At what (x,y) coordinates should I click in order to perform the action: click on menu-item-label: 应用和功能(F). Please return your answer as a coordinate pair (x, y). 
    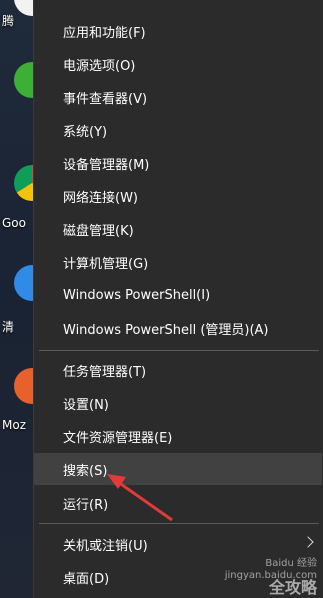
    Looking at the image, I should click on (104, 33).